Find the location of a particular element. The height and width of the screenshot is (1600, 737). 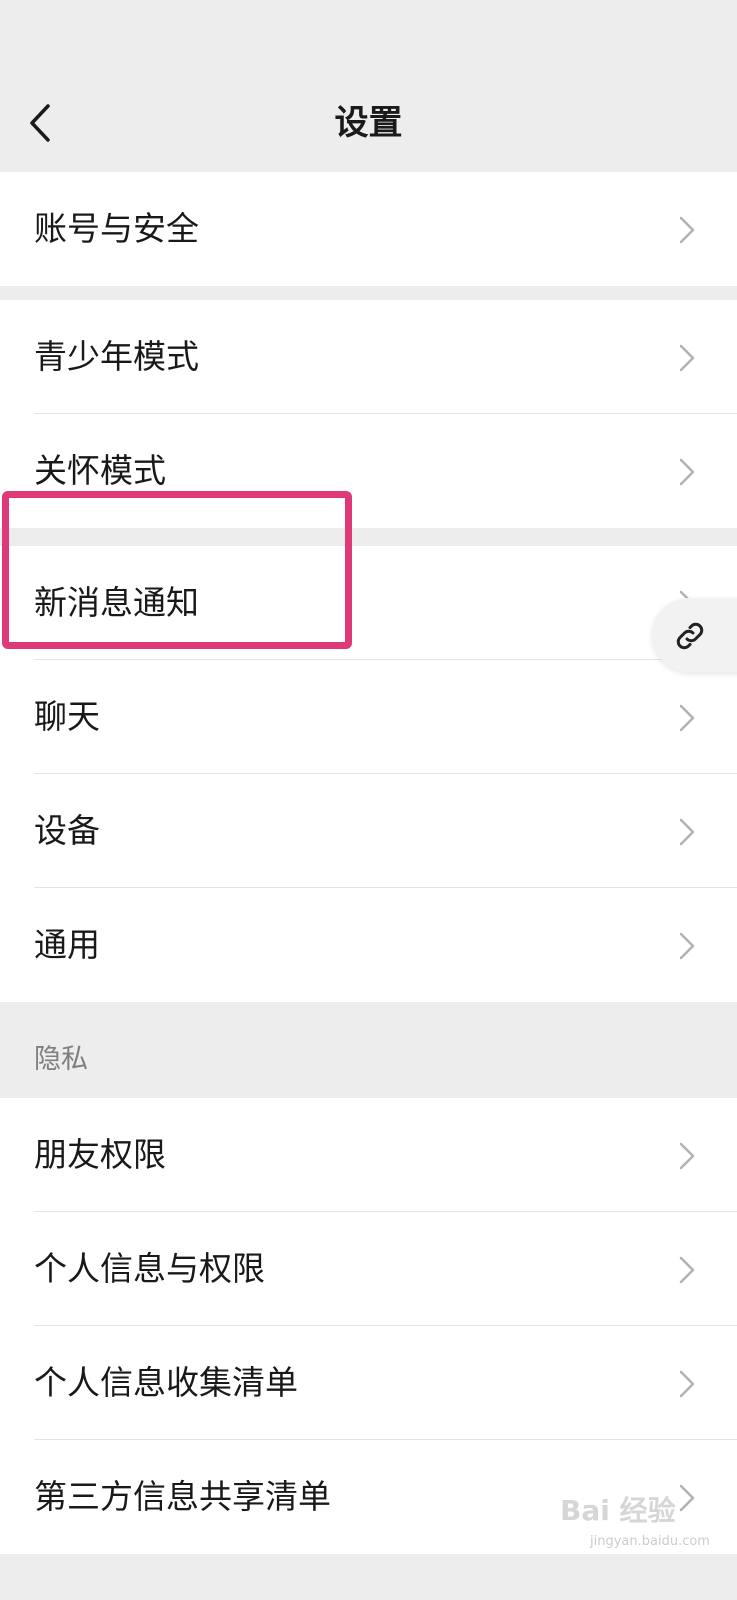

settings-group-account: 账号与安全 is located at coordinates (368, 229).